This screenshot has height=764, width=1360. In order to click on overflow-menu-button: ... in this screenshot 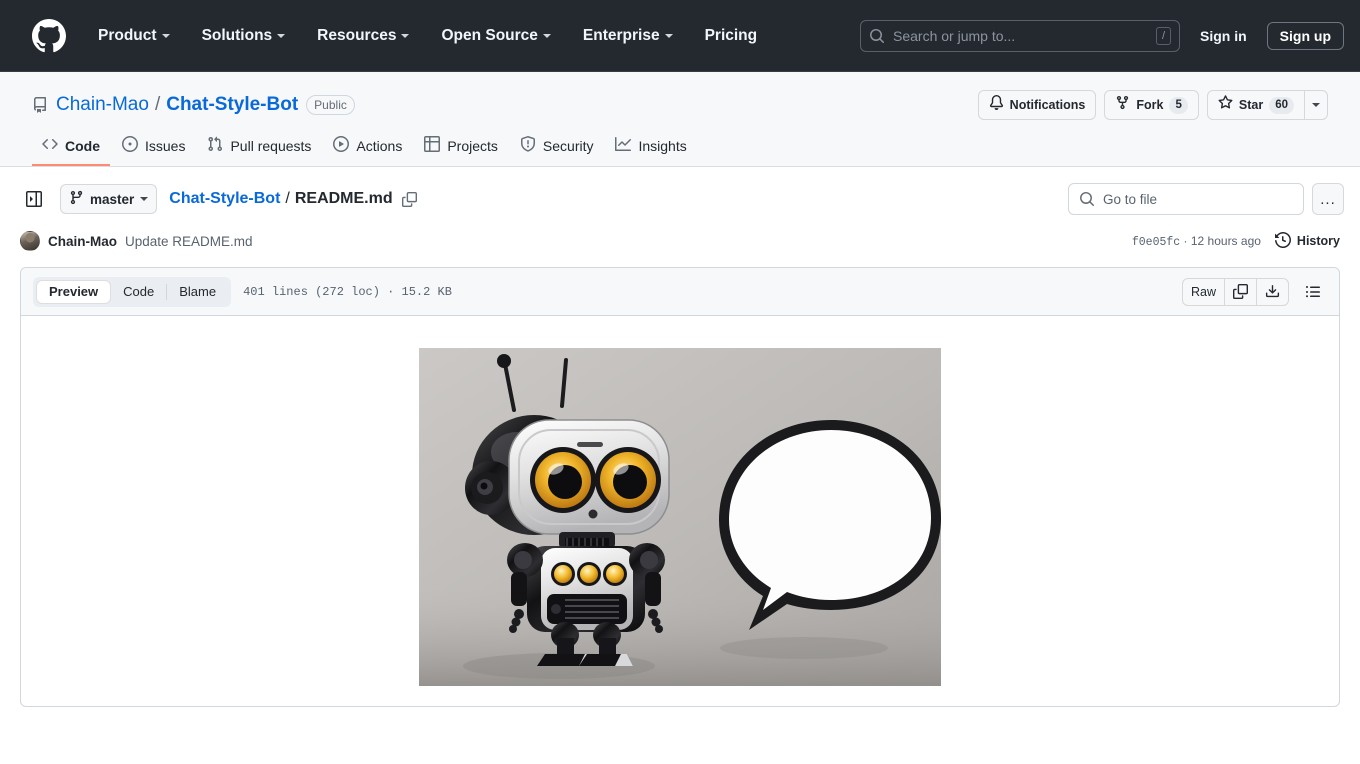, I will do `click(1328, 199)`.